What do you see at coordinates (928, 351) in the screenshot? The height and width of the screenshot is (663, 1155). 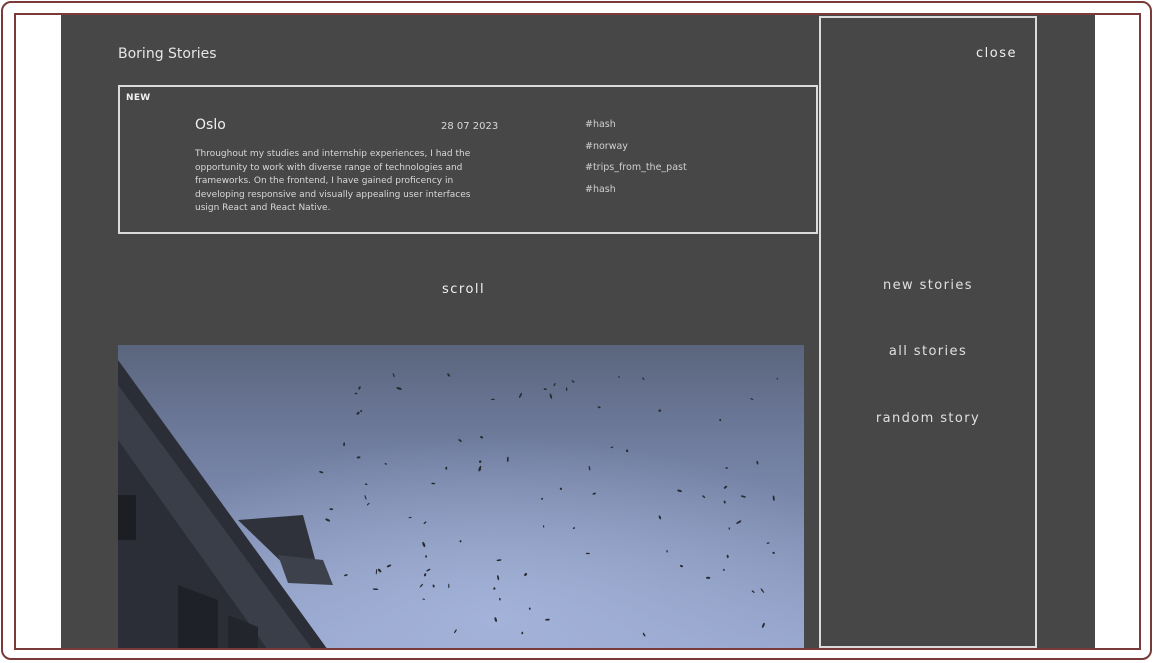 I see `menu-item-all-stories: all stories` at bounding box center [928, 351].